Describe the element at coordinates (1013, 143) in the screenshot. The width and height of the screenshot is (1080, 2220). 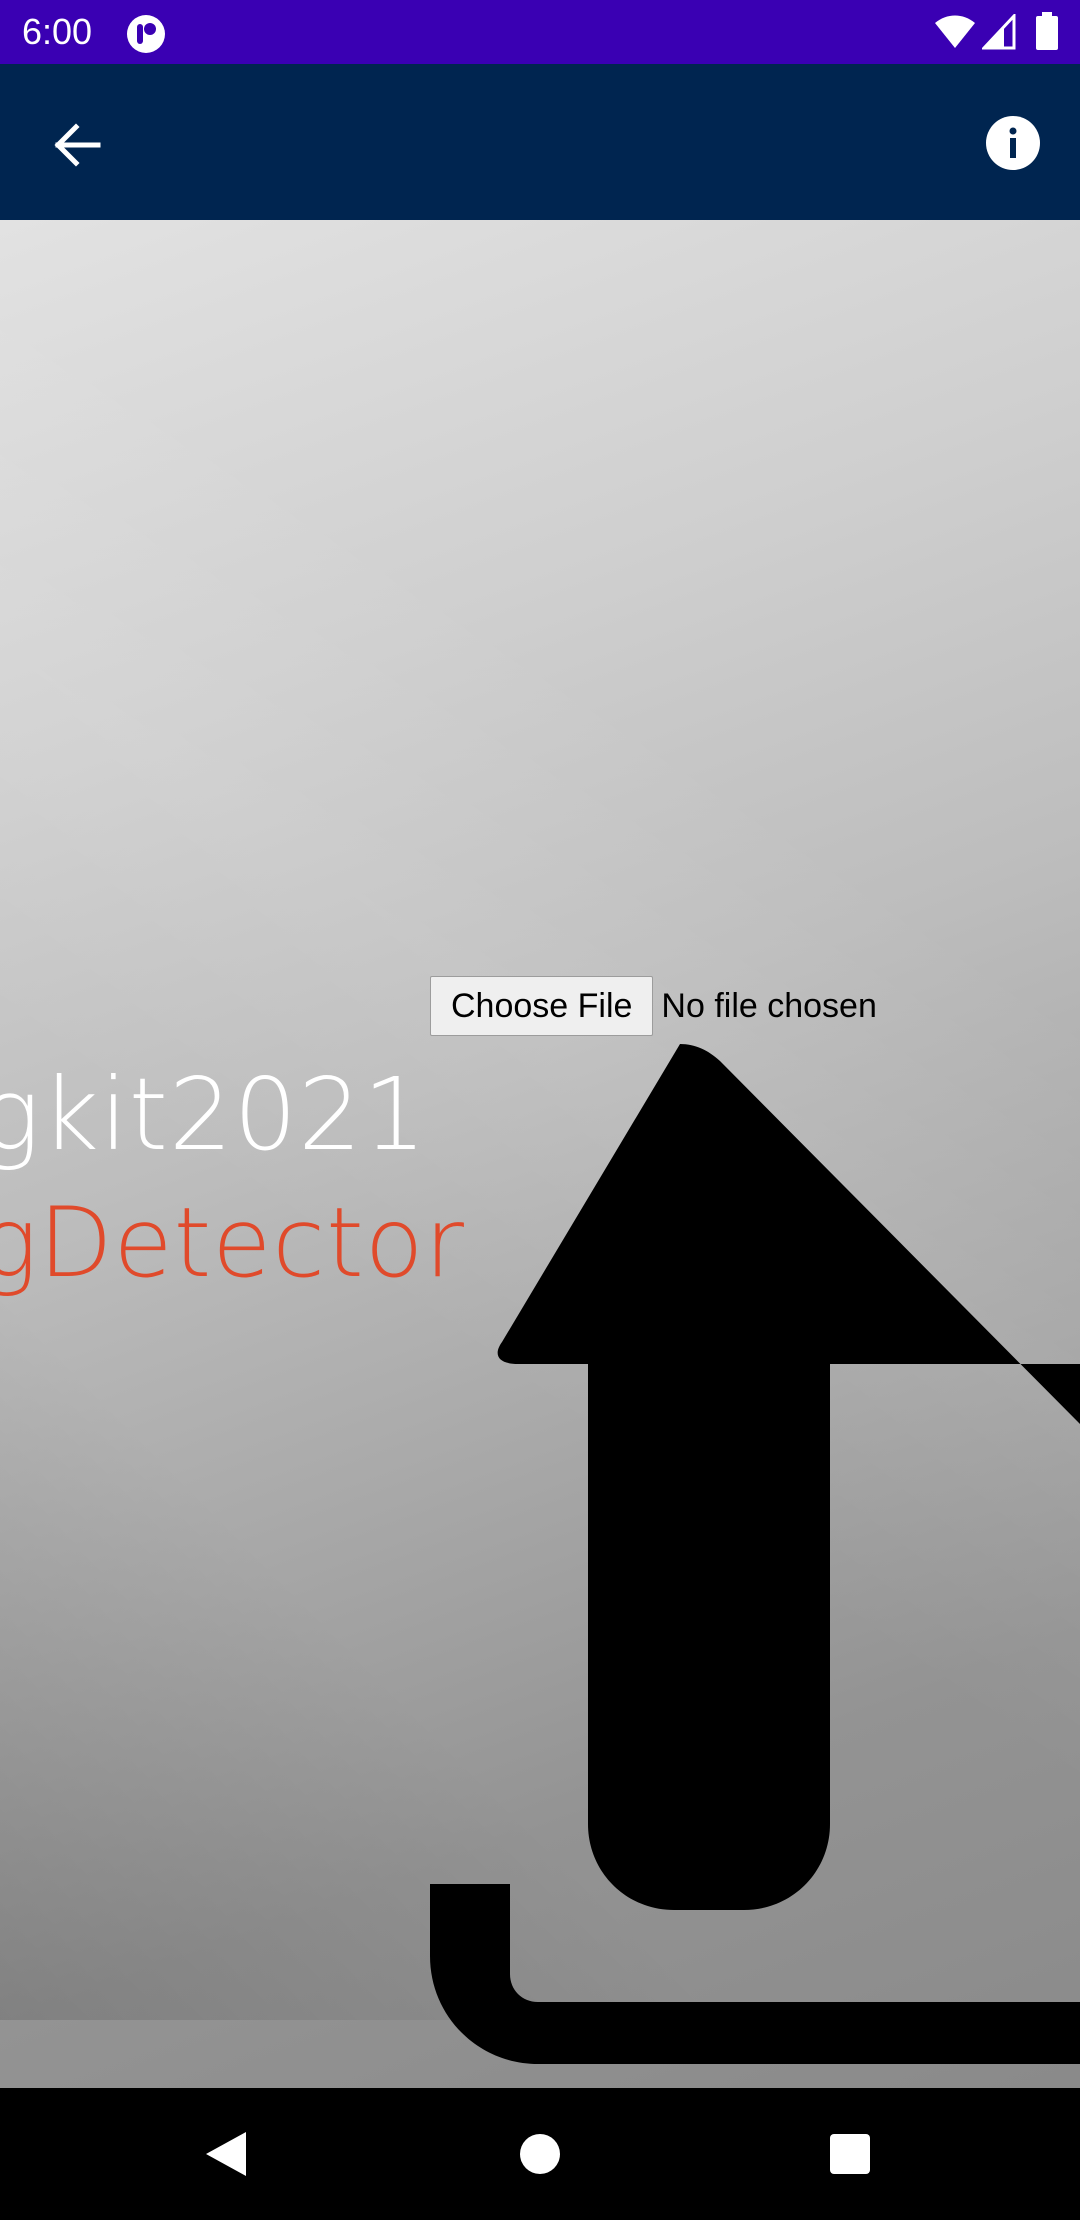
I see `info-icon` at that location.